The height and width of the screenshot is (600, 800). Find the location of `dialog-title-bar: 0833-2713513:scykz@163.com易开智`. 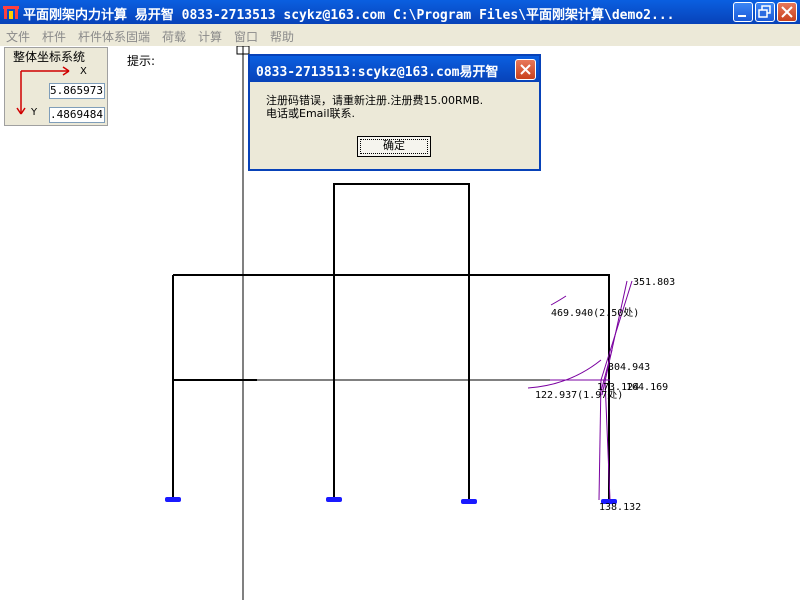

dialog-title-bar: 0833-2713513:scykz@163.com易开智 is located at coordinates (394, 69).